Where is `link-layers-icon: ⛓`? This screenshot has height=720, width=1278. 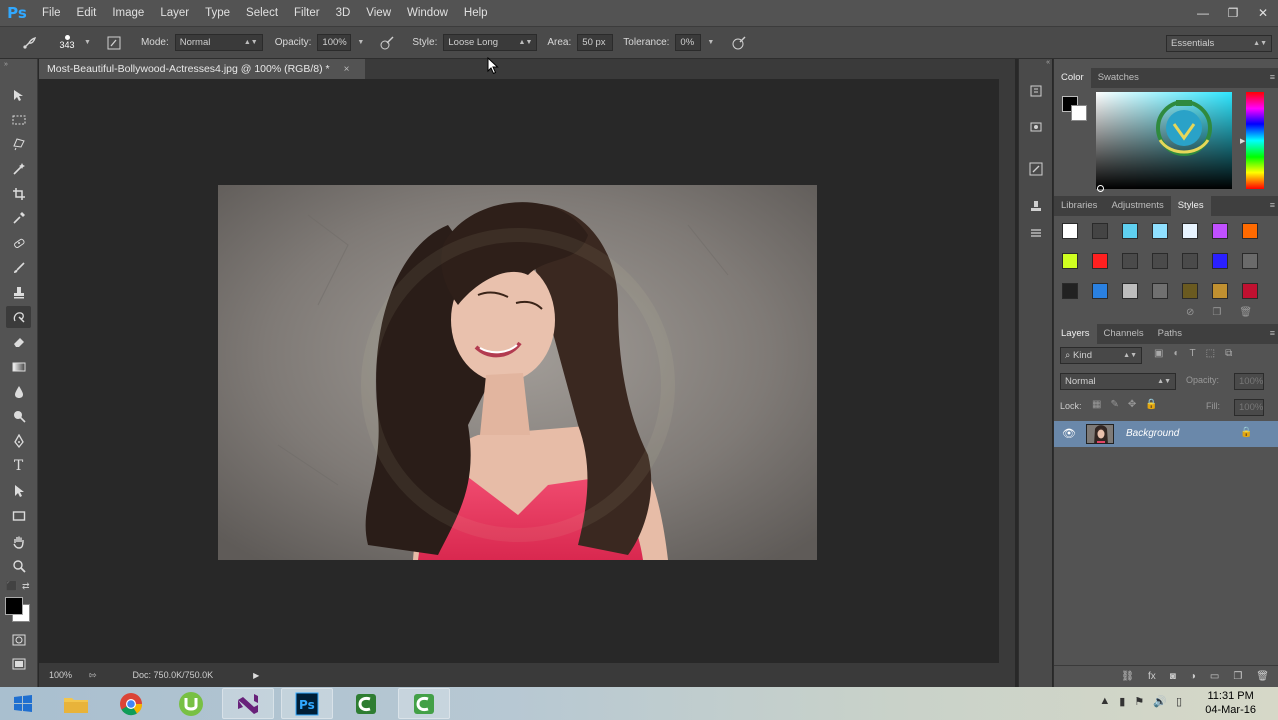
link-layers-icon: ⛓ is located at coordinates (1127, 676).